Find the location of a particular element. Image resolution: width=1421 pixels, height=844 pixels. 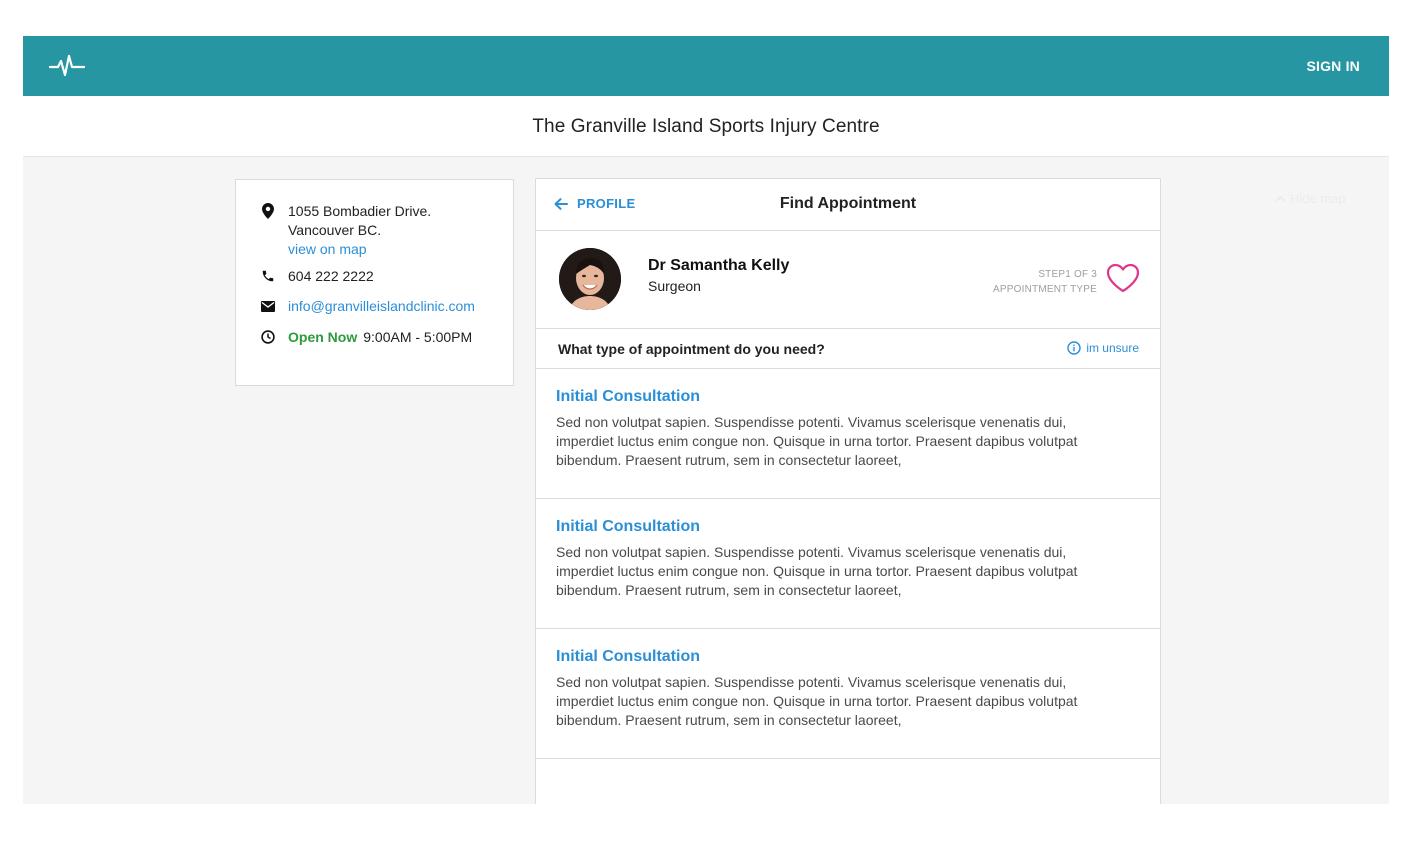

phone-row: 604 222 2222 is located at coordinates (317, 276).